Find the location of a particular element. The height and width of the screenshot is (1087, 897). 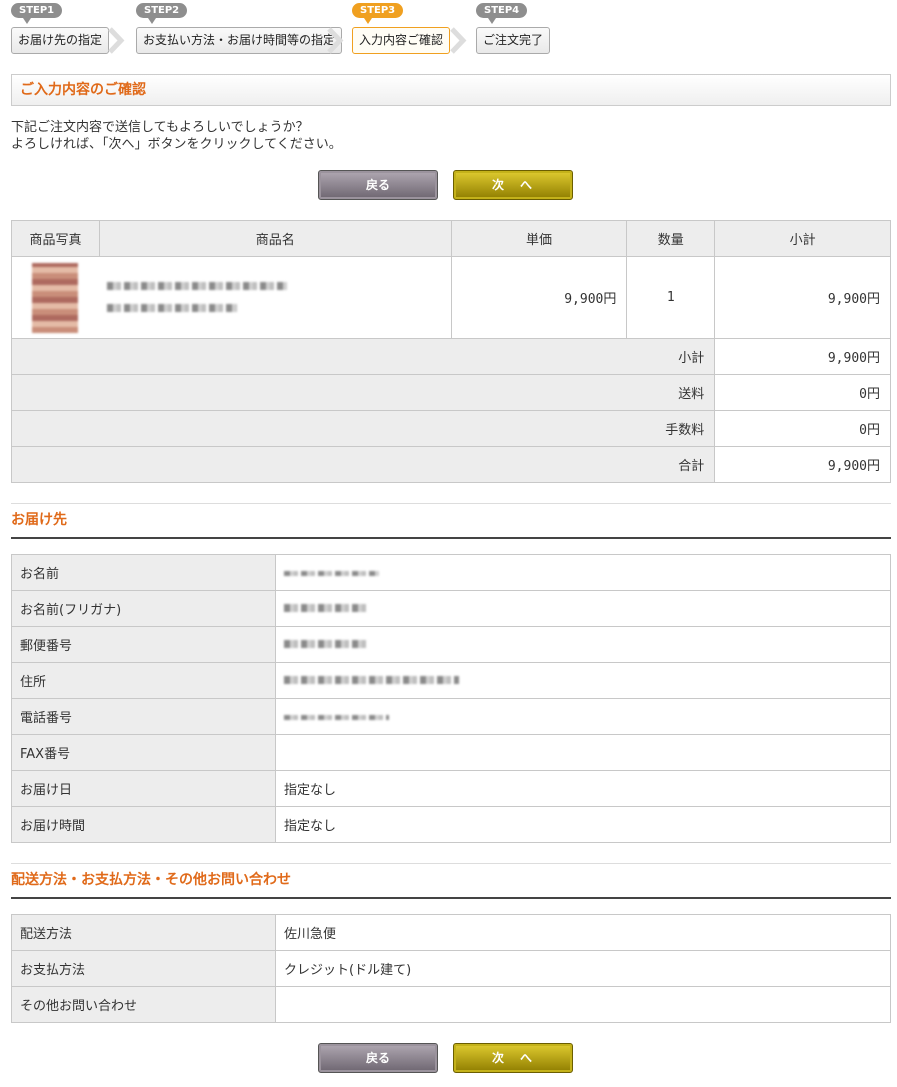

step-badge: STEP2 is located at coordinates (162, 13).